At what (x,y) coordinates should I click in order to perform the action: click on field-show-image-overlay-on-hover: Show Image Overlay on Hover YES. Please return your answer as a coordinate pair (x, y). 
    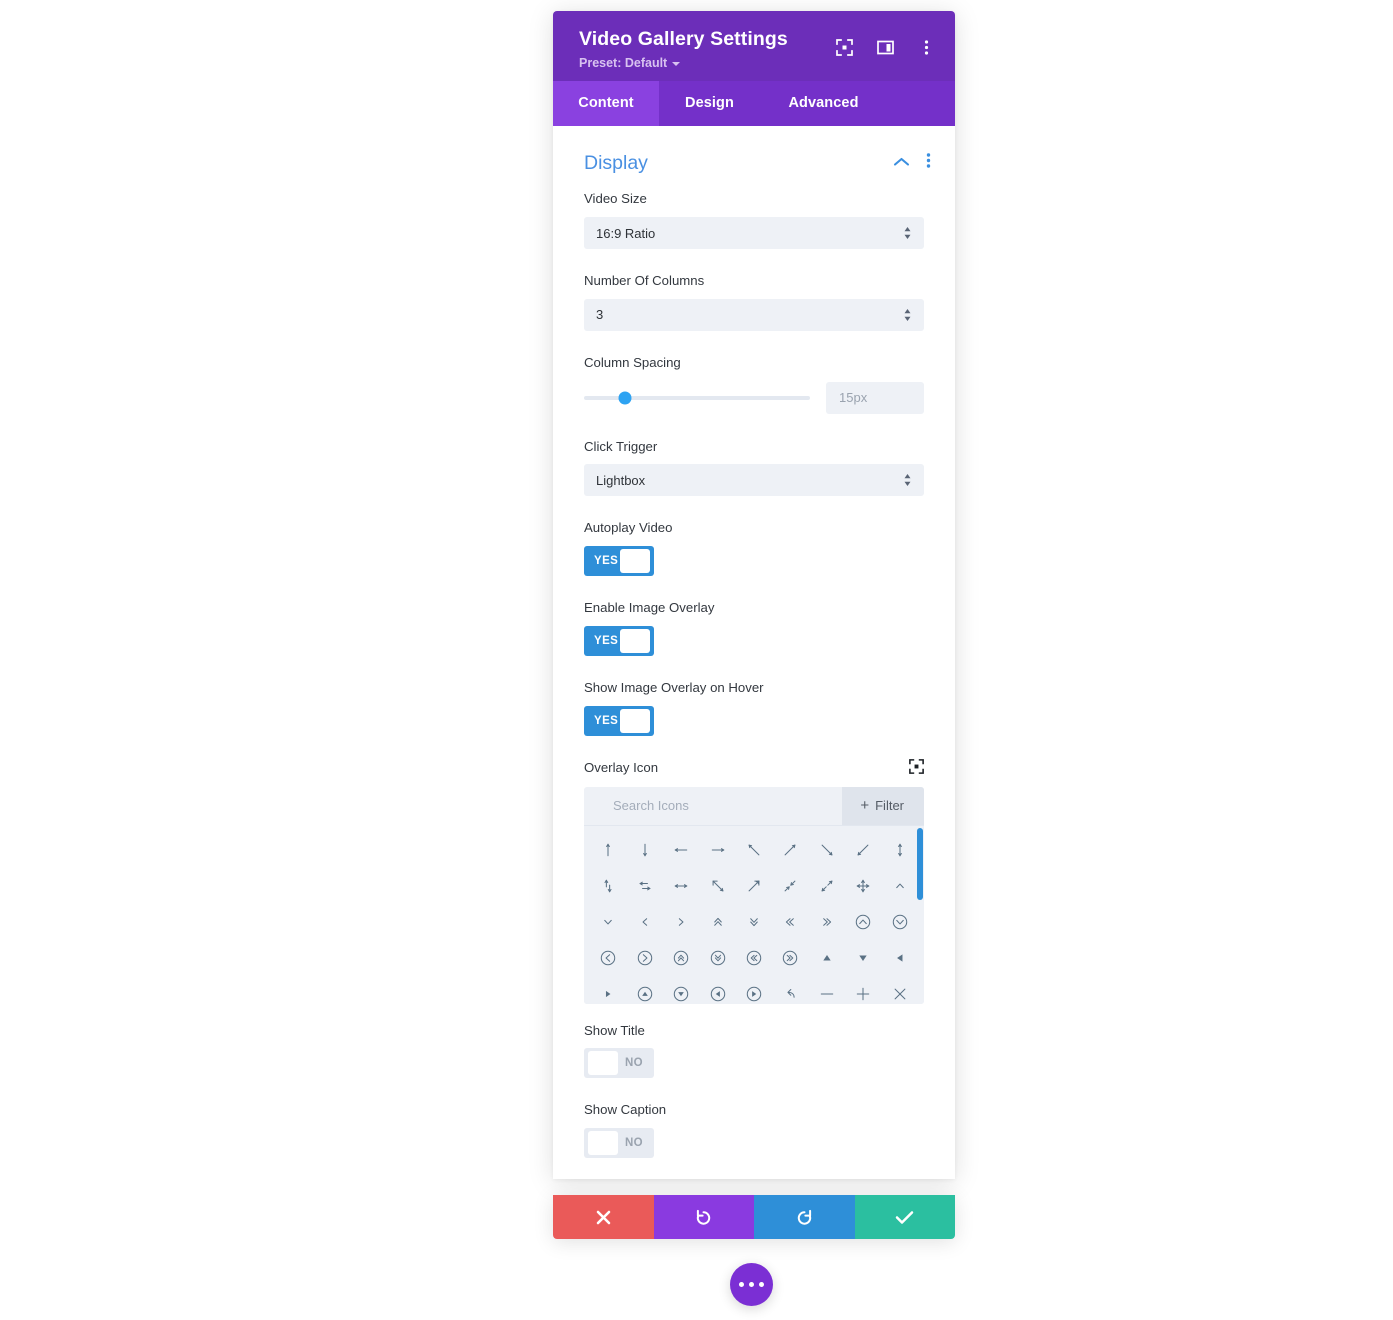
    Looking at the image, I should click on (754, 707).